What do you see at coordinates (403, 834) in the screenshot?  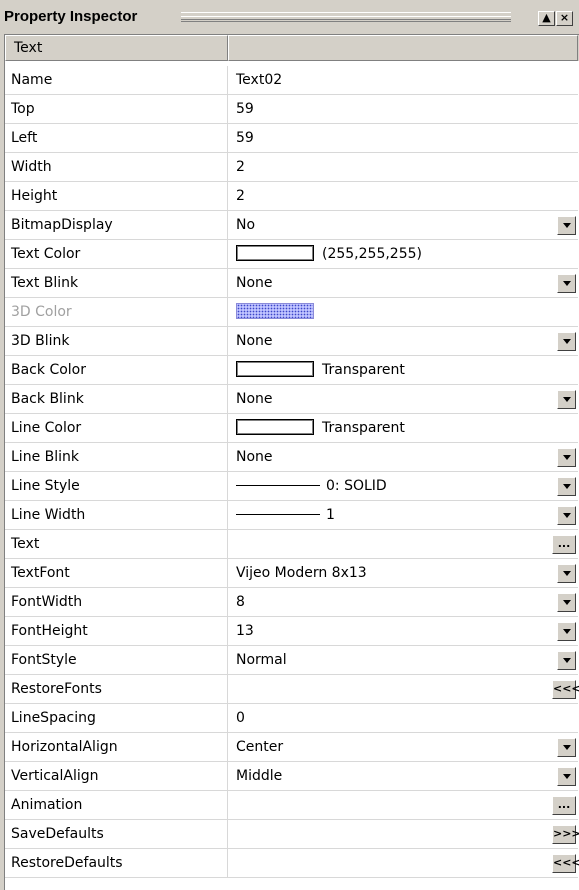 I see `property-value: >>>` at bounding box center [403, 834].